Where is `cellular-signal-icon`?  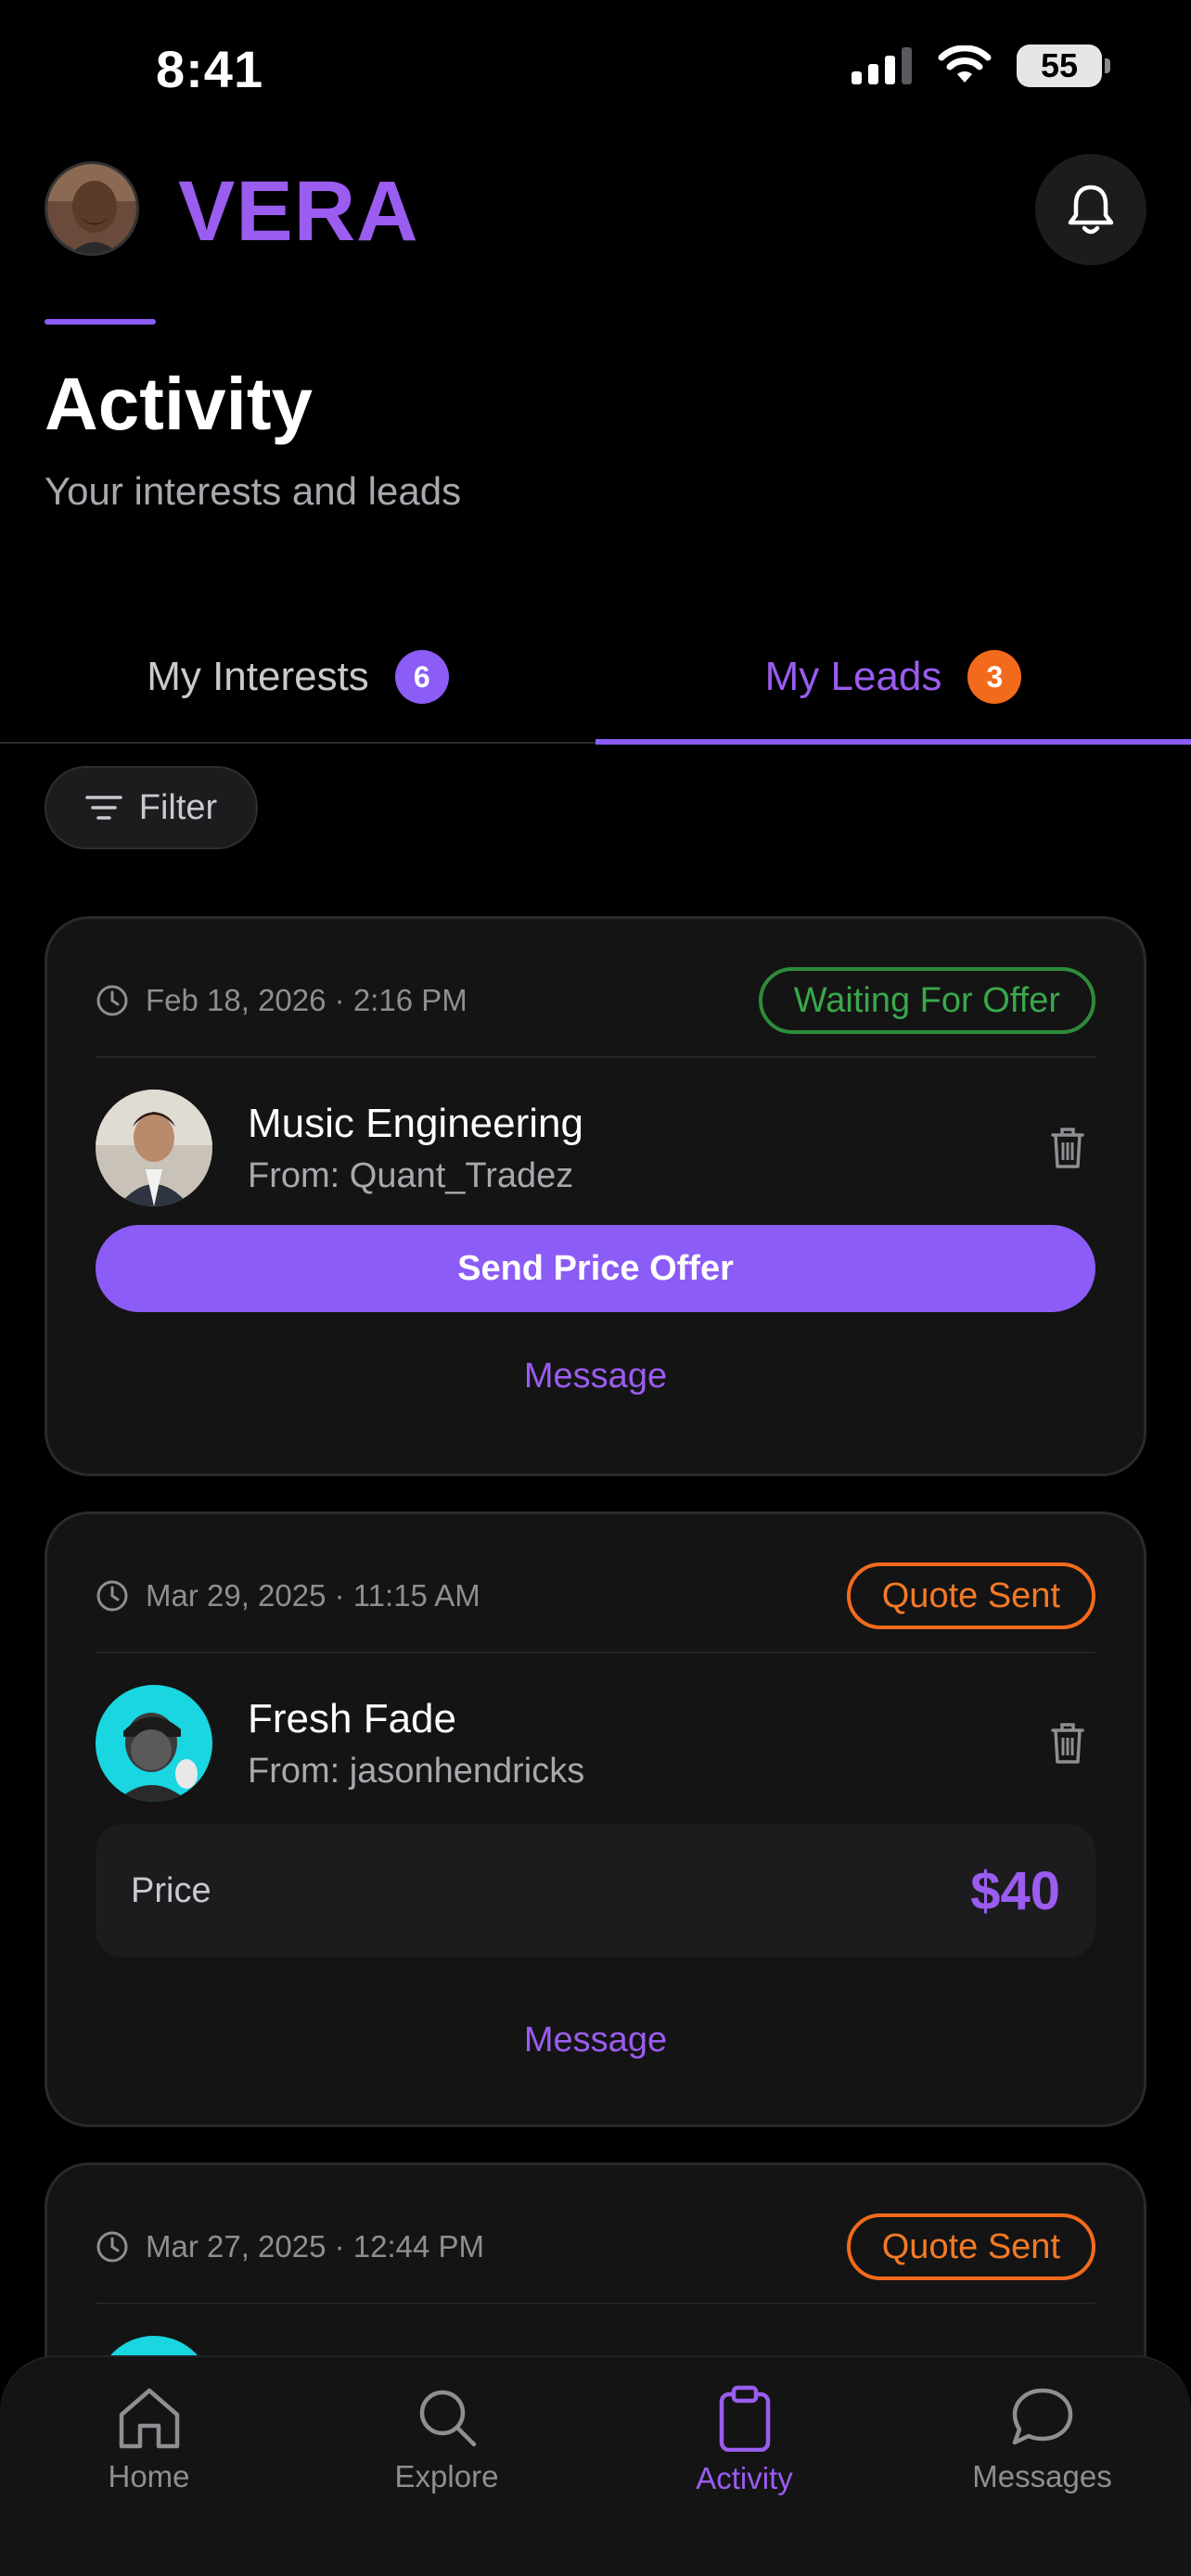
cellular-signal-icon is located at coordinates (882, 66).